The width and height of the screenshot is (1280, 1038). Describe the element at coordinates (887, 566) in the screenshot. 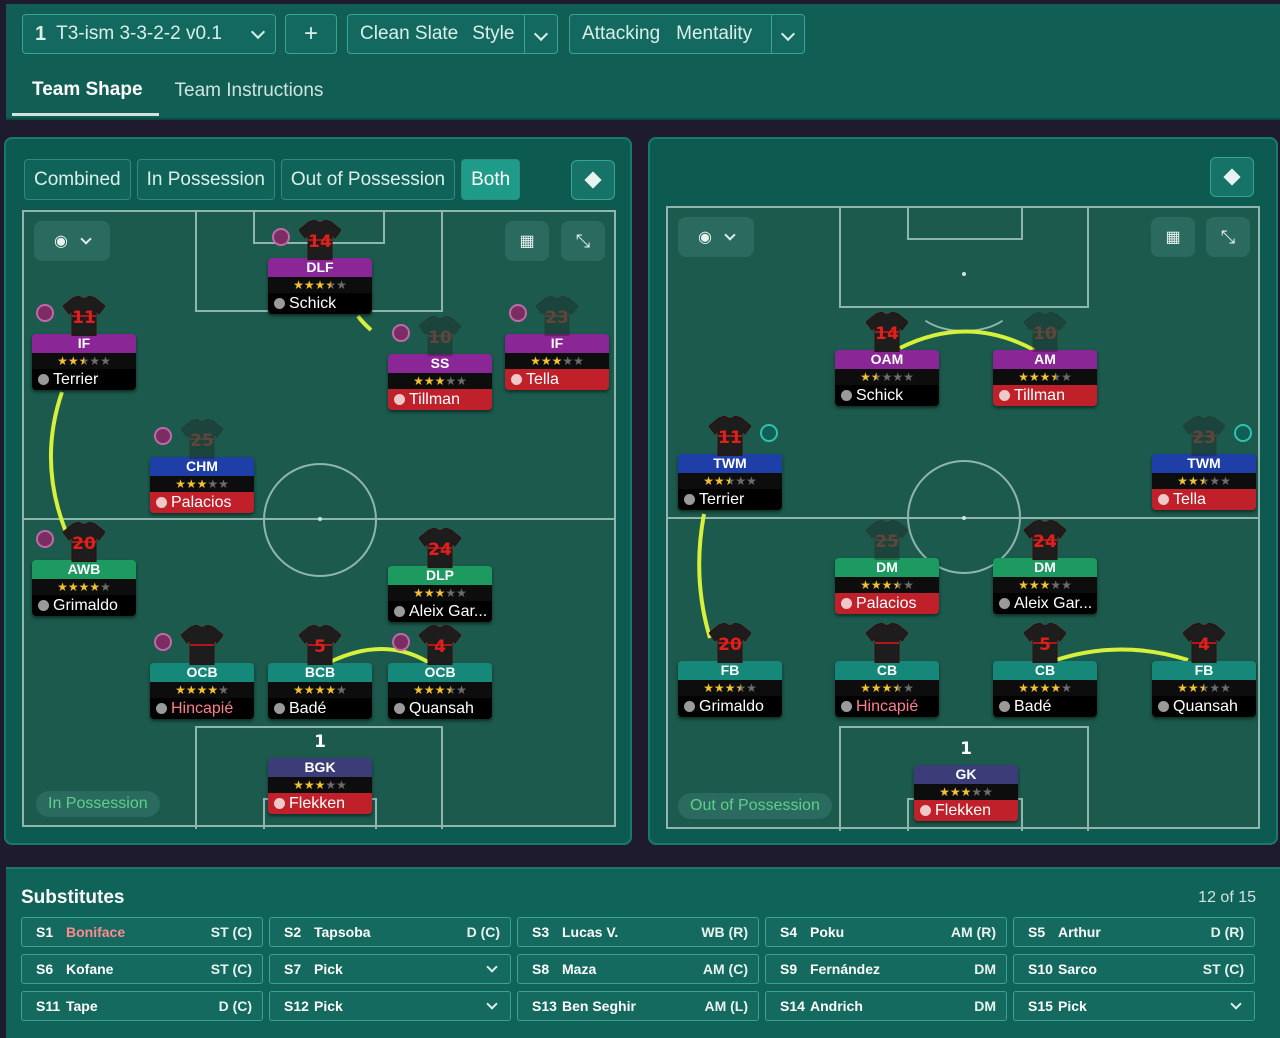

I see `player-card: 25 DM ★★★★★ Palacios` at that location.